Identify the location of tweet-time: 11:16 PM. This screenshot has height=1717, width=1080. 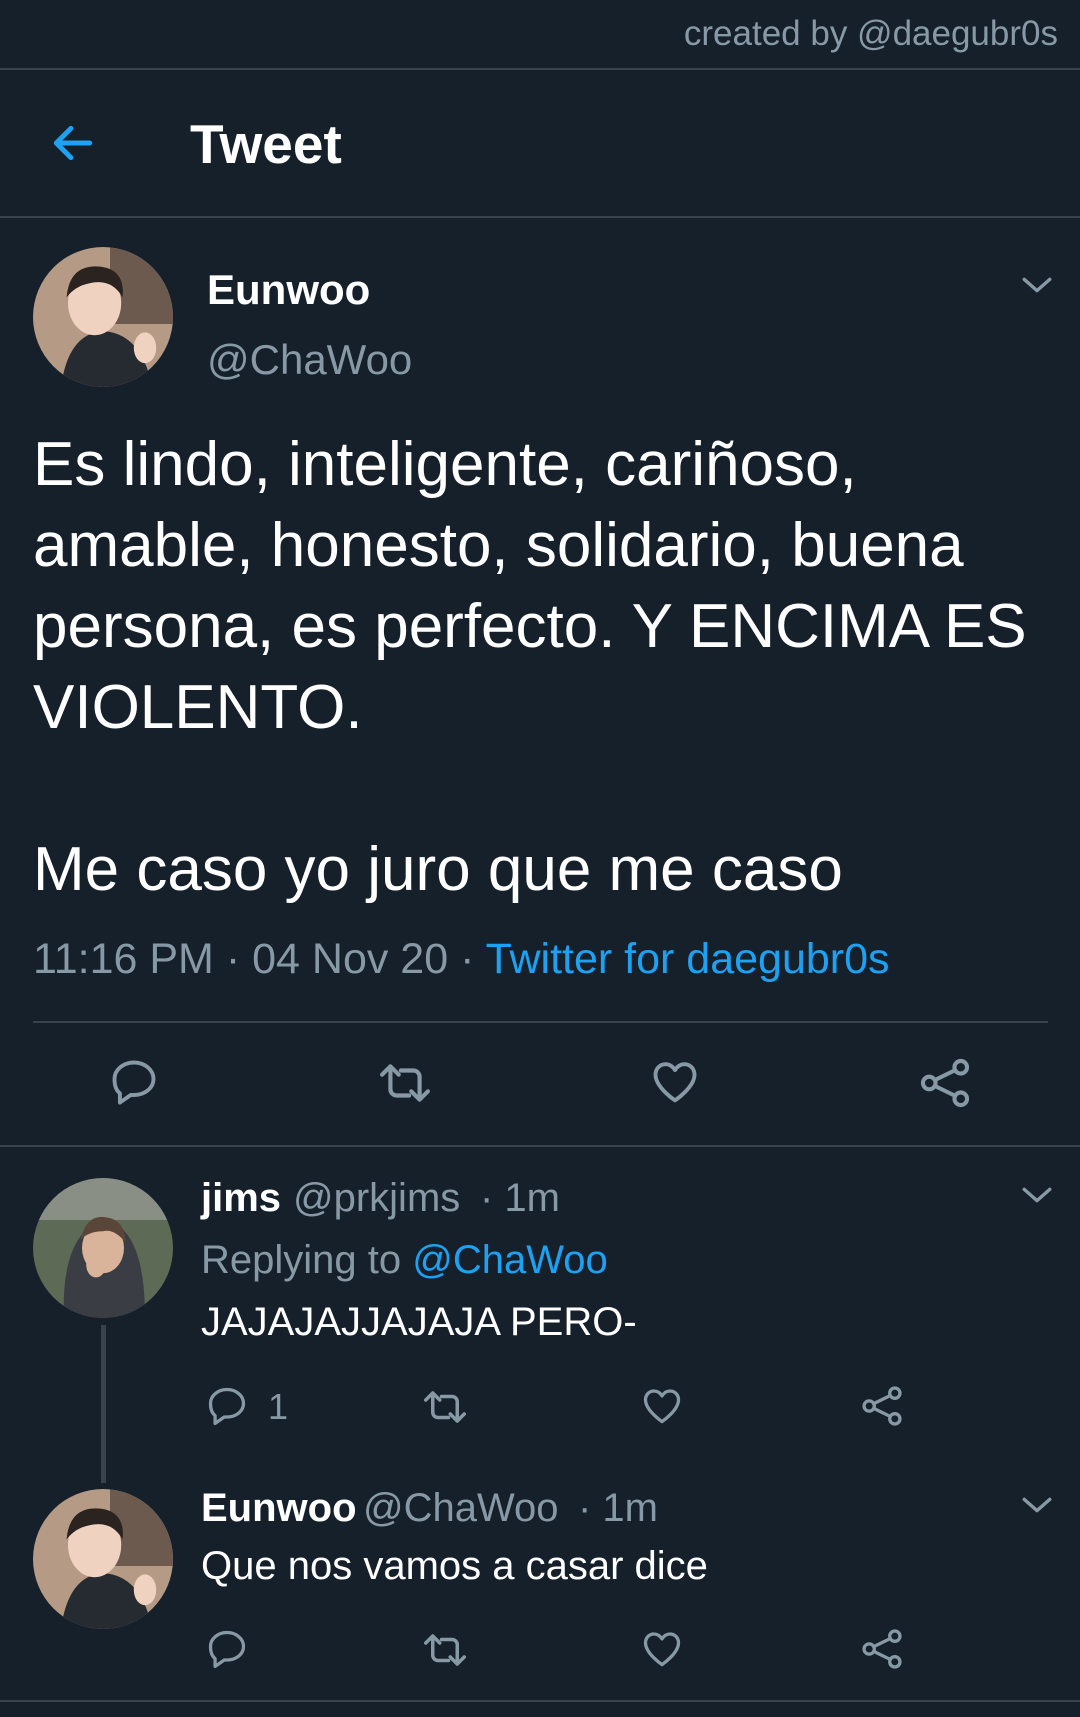
(123, 959).